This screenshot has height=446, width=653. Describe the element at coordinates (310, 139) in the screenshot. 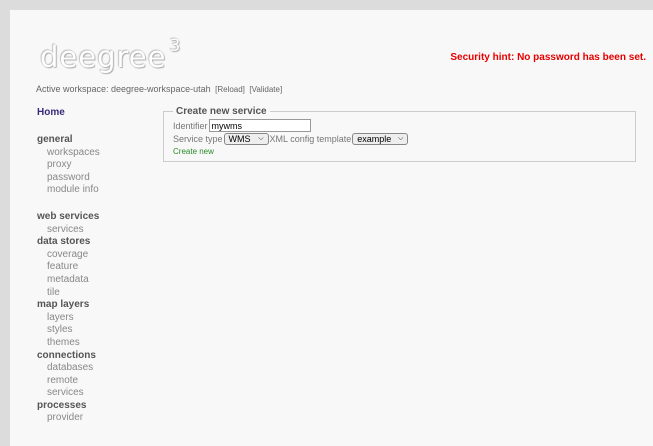

I see `template-label: XML config template` at that location.